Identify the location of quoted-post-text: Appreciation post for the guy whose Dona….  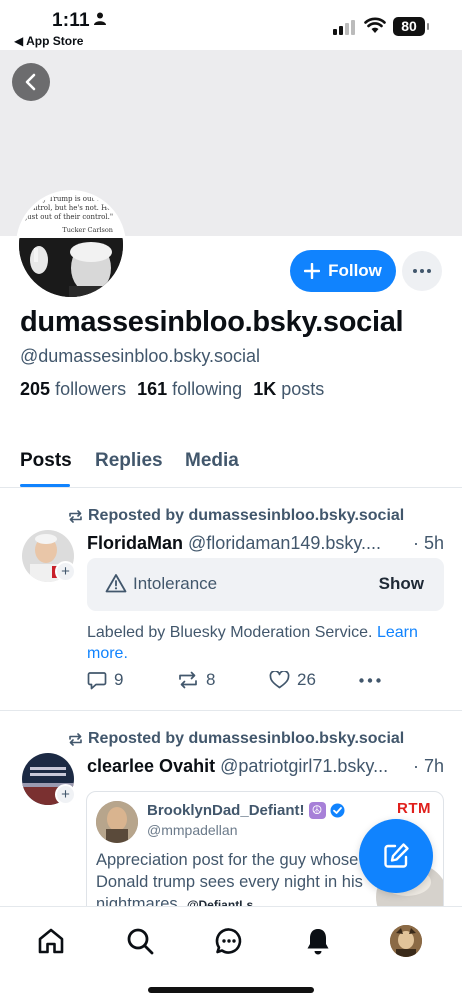
(246, 878).